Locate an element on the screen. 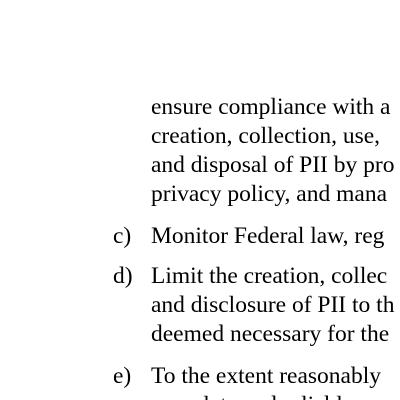 This screenshot has height=400, width=400. list-item-line: and disclosure of PII to th is located at coordinates (273, 305).